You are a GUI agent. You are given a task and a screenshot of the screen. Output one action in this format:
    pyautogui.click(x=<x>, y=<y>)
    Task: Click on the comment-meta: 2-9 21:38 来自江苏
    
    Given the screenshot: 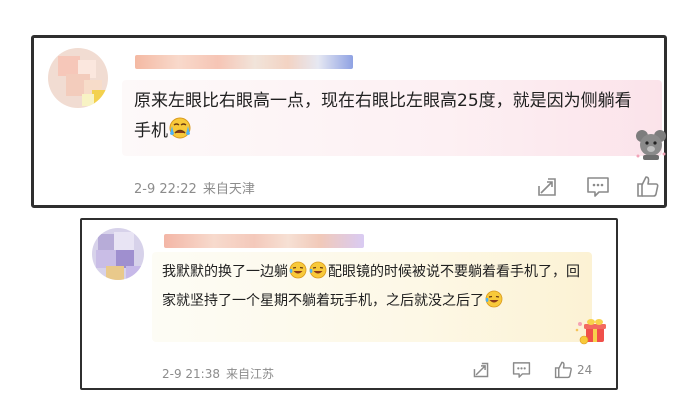 What is the action you would take?
    pyautogui.click(x=221, y=373)
    